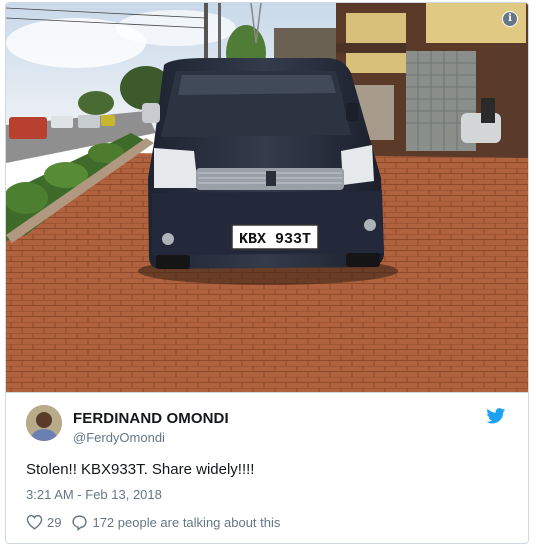 The image size is (536, 549). Describe the element at coordinates (275, 239) in the screenshot. I see `license-plate: KBX 933T` at that location.